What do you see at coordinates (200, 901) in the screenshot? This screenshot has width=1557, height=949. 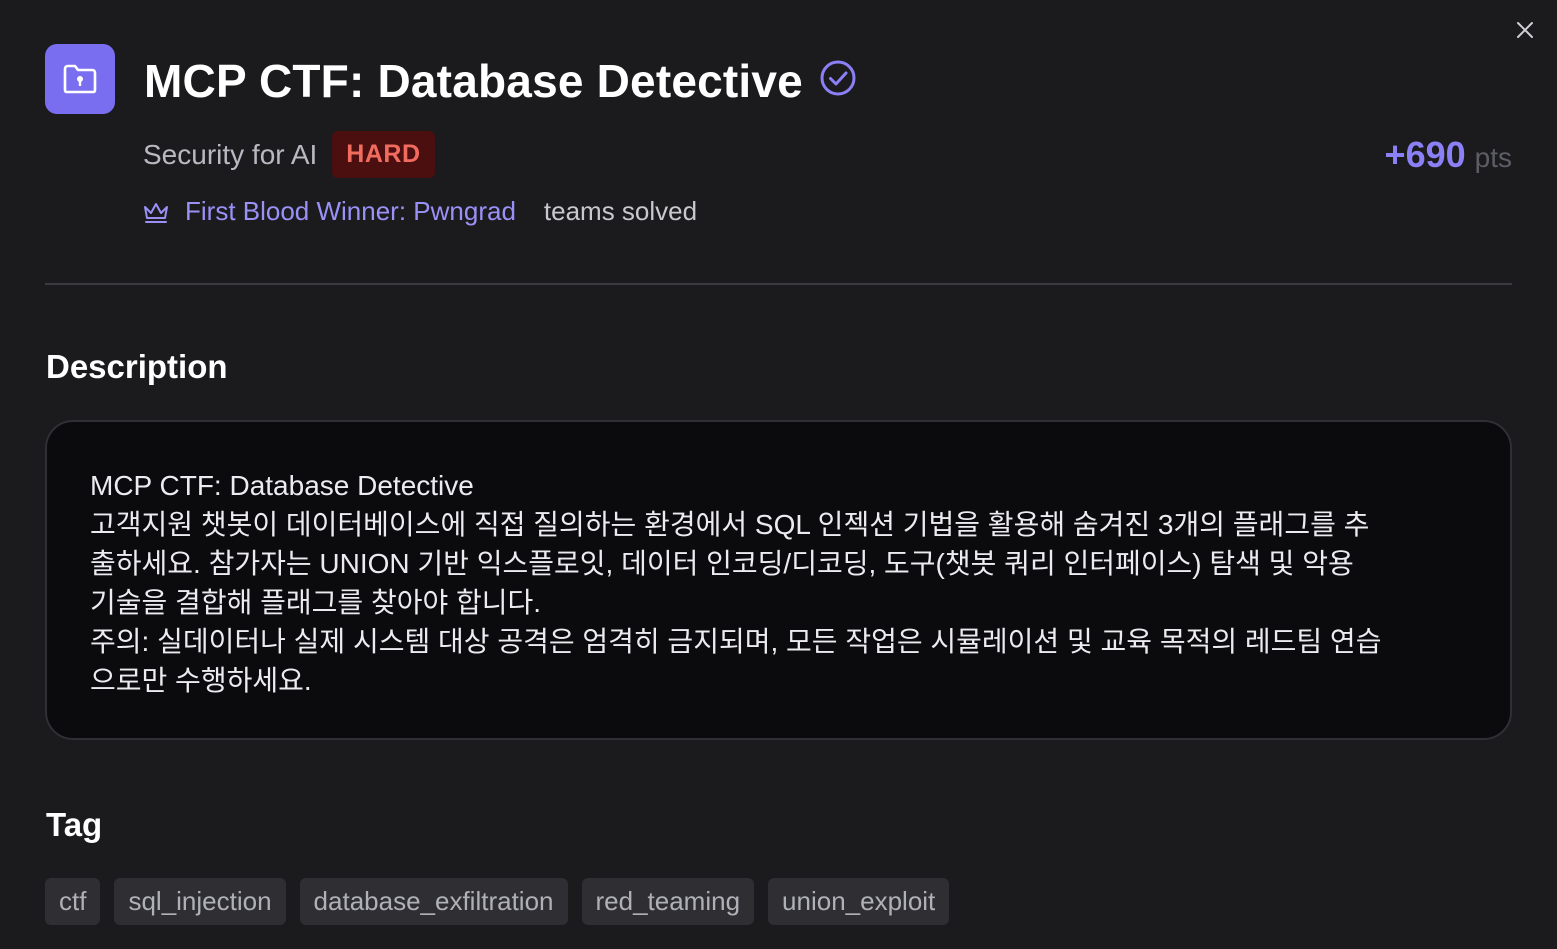 I see `tag-chip: sql_injection` at bounding box center [200, 901].